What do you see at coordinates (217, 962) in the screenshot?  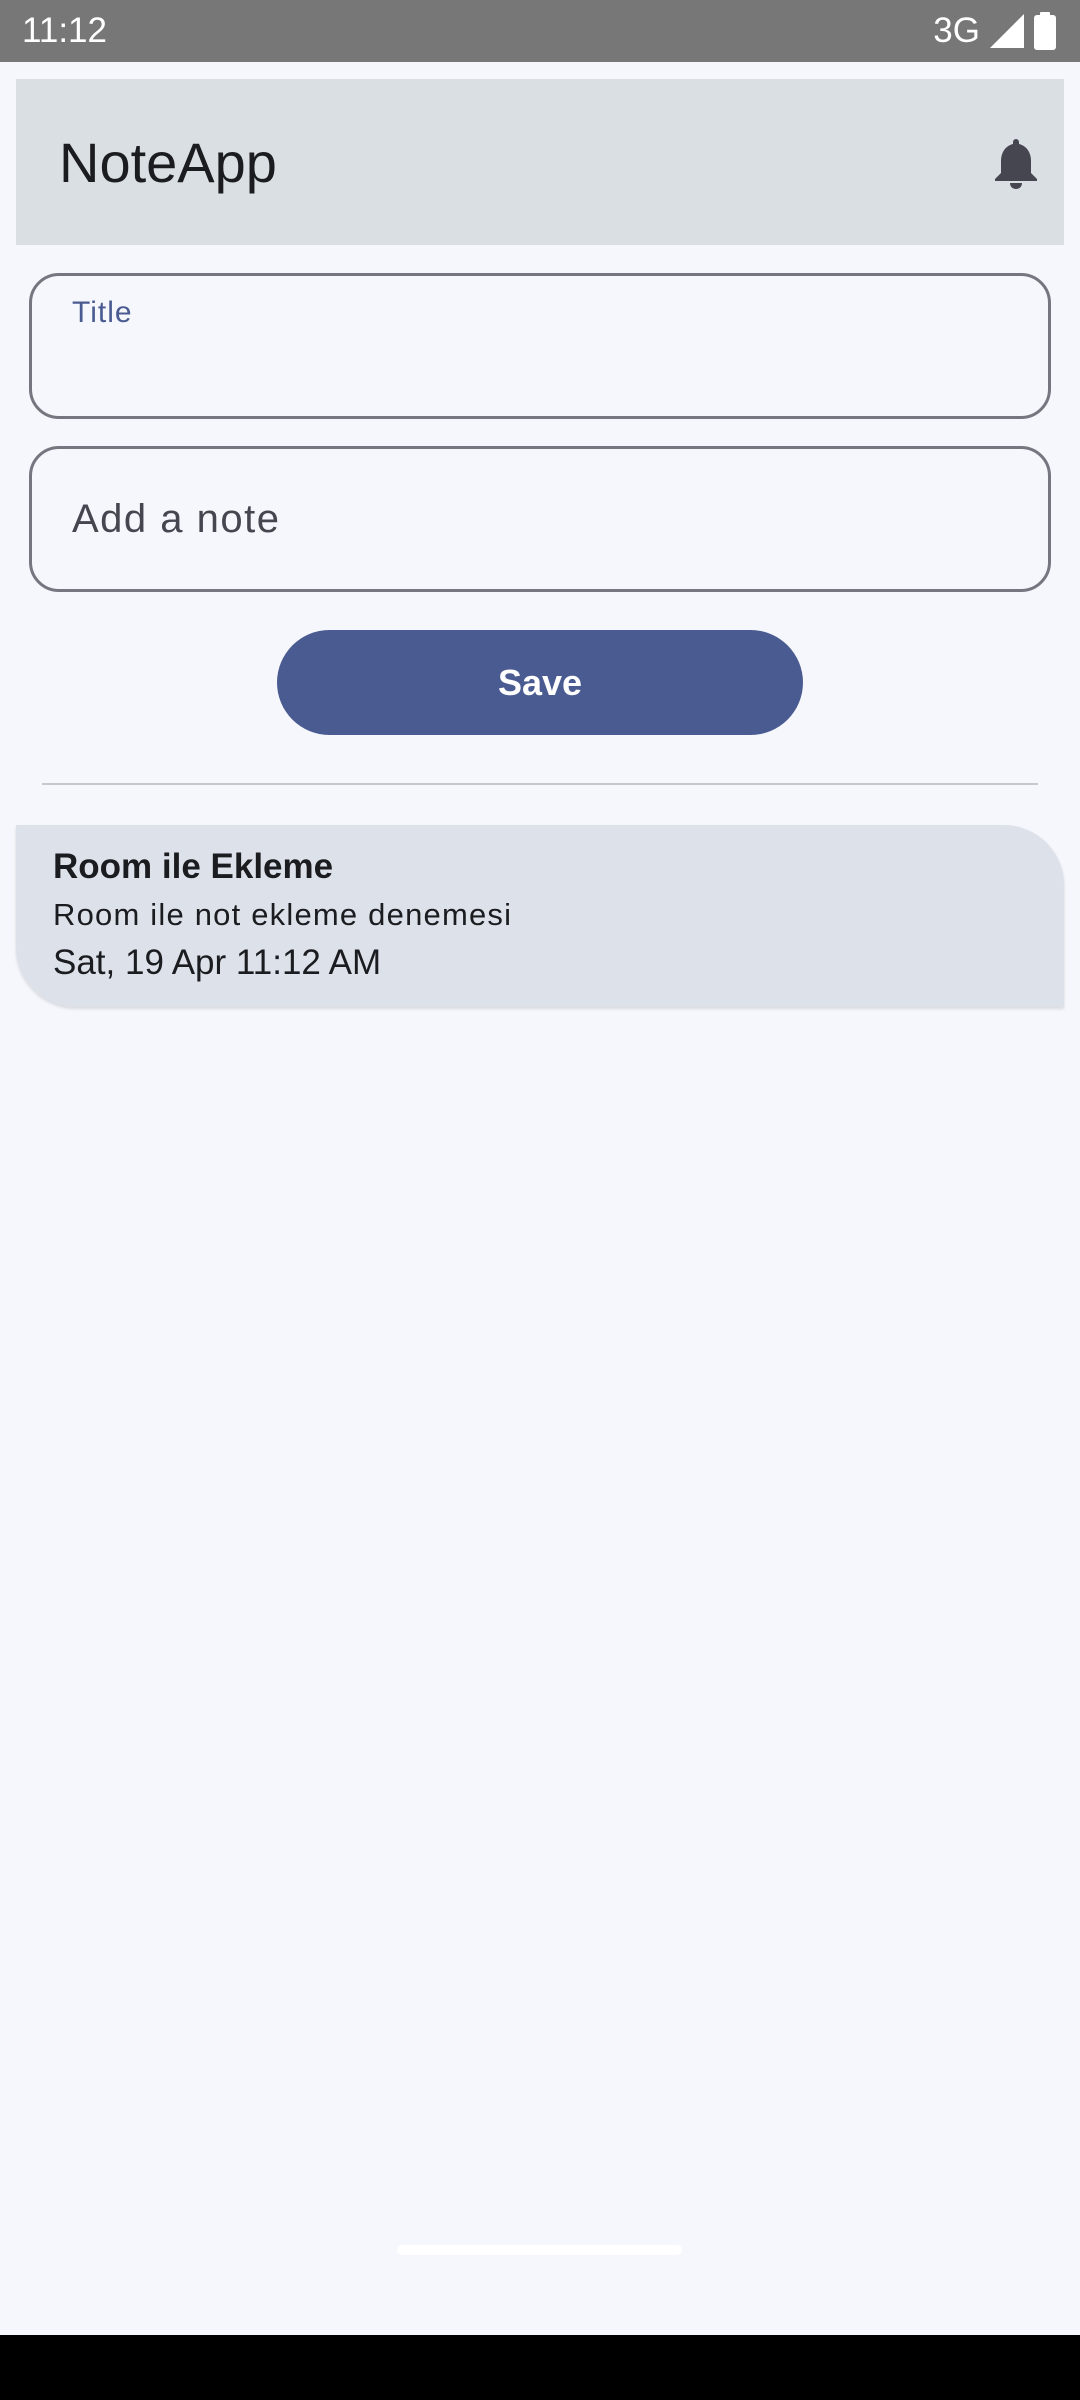 I see `note-date: Sat, 19 Apr 11:12 AM` at bounding box center [217, 962].